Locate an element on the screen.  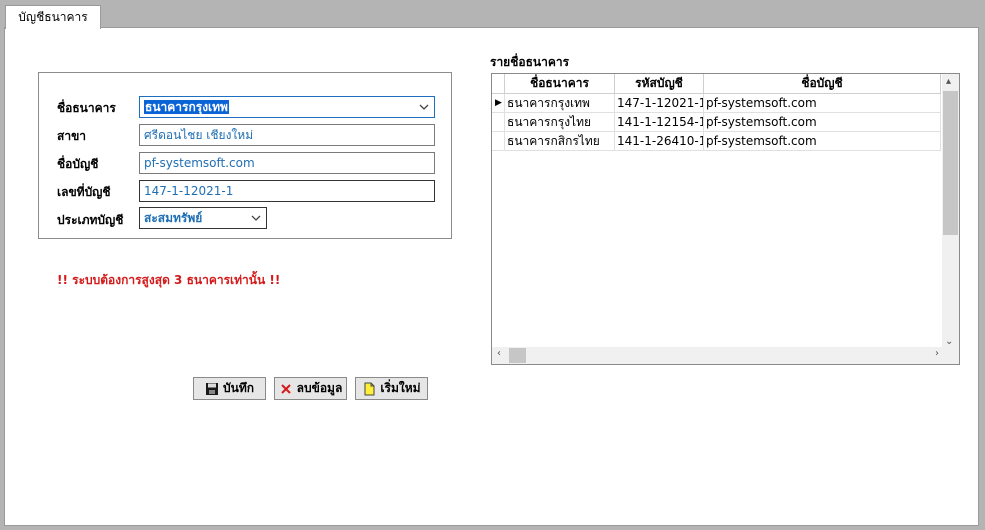
scroll-right-icon: › is located at coordinates (937, 353).